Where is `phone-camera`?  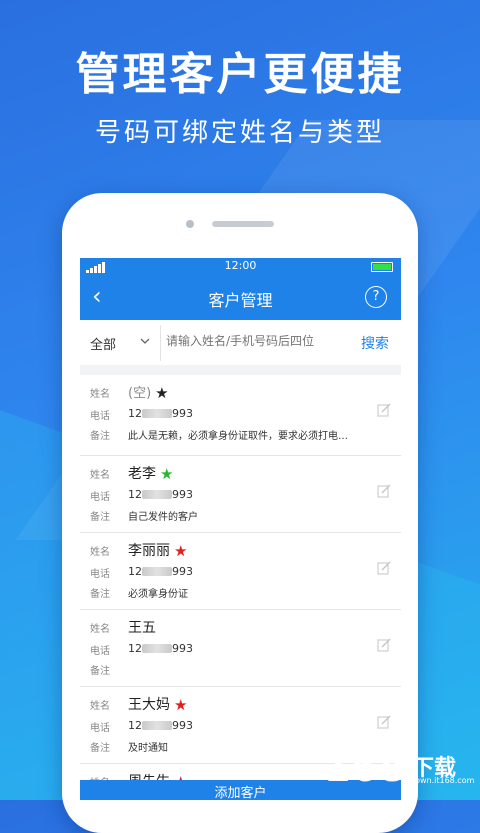
phone-camera is located at coordinates (190, 224).